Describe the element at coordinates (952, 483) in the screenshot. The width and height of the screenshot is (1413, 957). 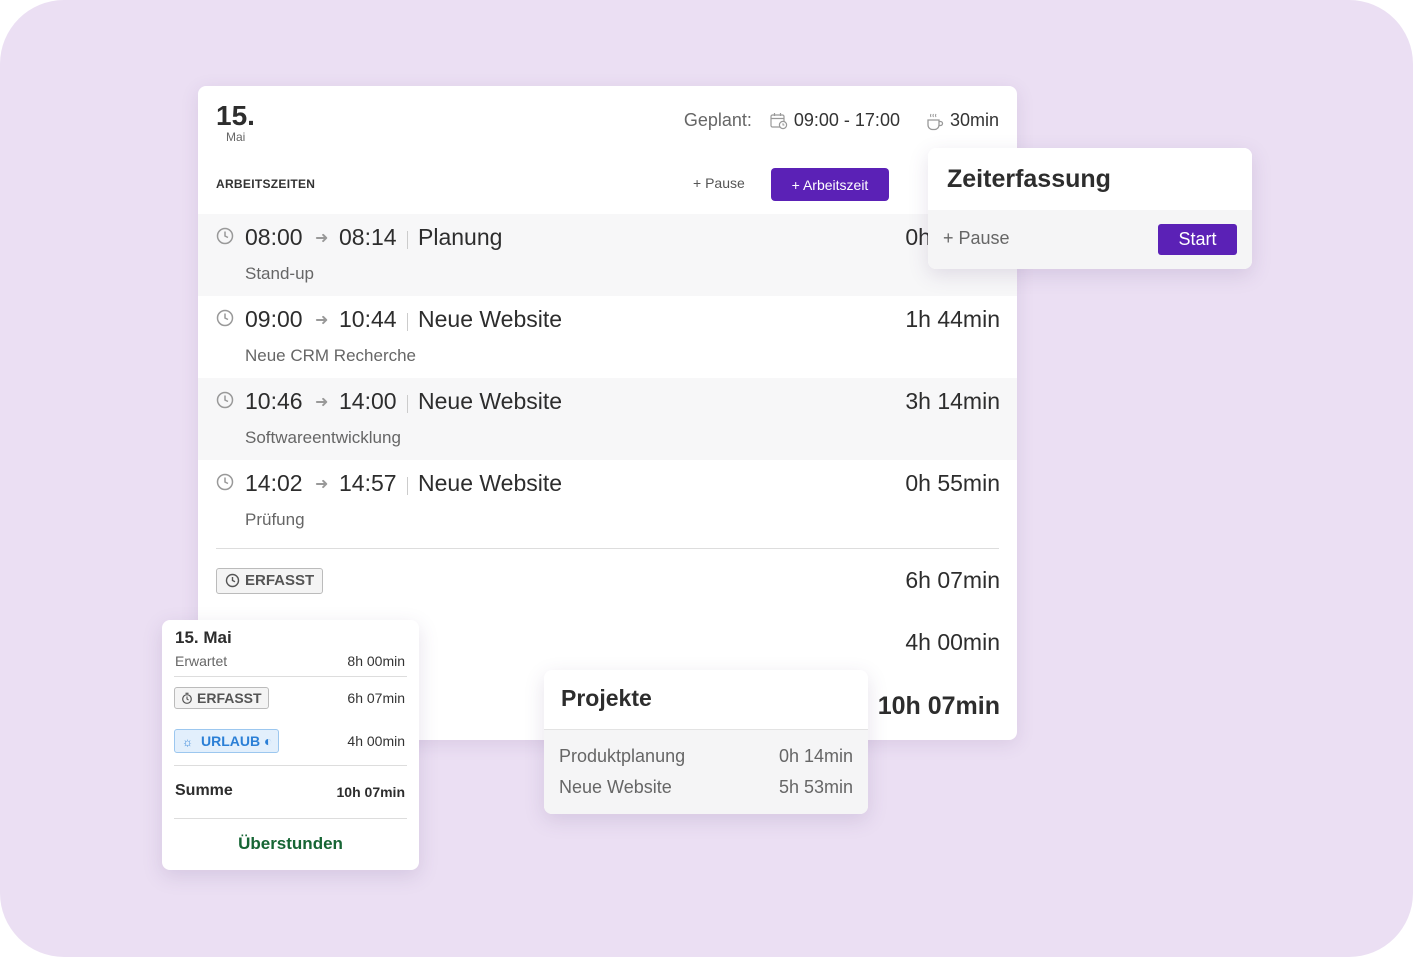
I see `entry-duration: 0h 55min` at that location.